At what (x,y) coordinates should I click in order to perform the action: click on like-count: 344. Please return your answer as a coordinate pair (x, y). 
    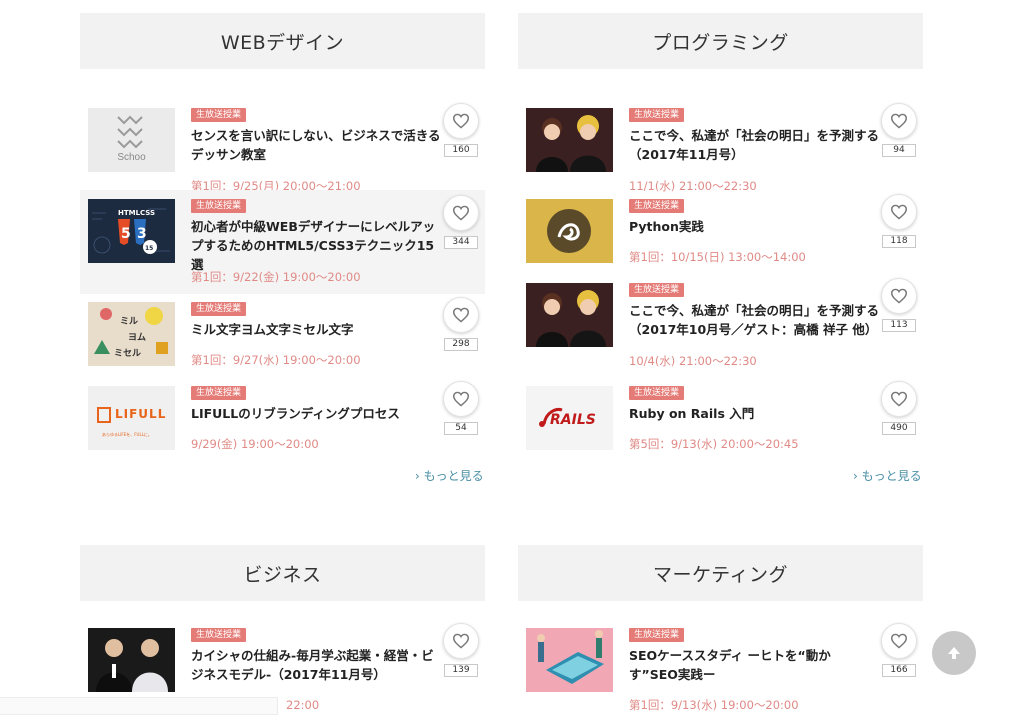
    Looking at the image, I should click on (461, 242).